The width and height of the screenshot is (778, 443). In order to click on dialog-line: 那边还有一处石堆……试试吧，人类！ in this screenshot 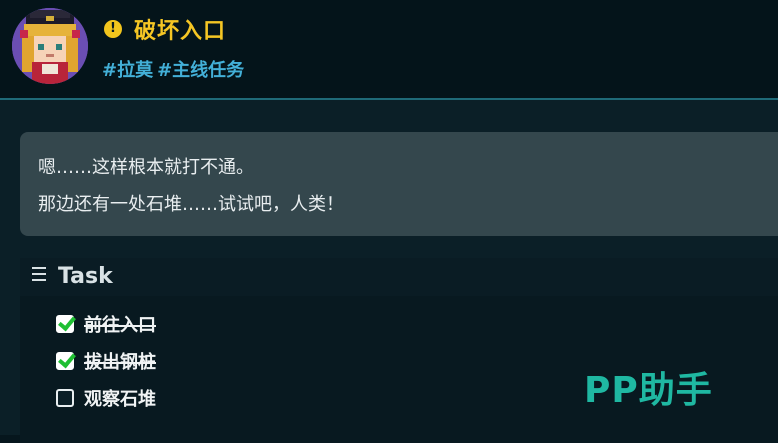, I will do `click(191, 204)`.